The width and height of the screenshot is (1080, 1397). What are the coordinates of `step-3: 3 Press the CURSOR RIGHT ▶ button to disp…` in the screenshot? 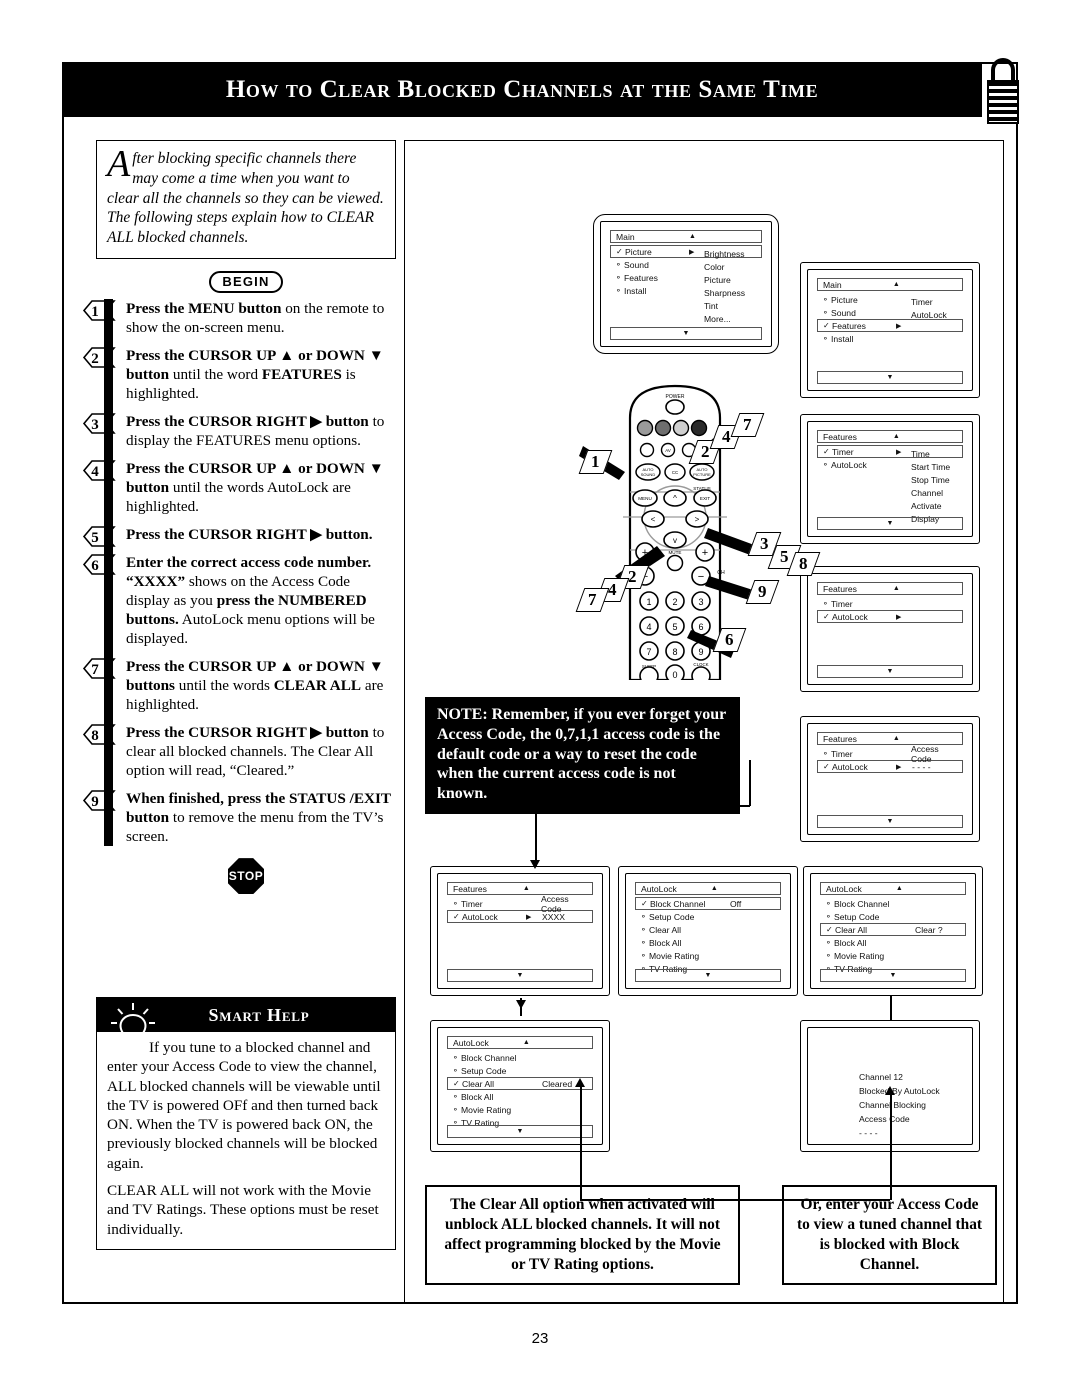 It's located at (239, 431).